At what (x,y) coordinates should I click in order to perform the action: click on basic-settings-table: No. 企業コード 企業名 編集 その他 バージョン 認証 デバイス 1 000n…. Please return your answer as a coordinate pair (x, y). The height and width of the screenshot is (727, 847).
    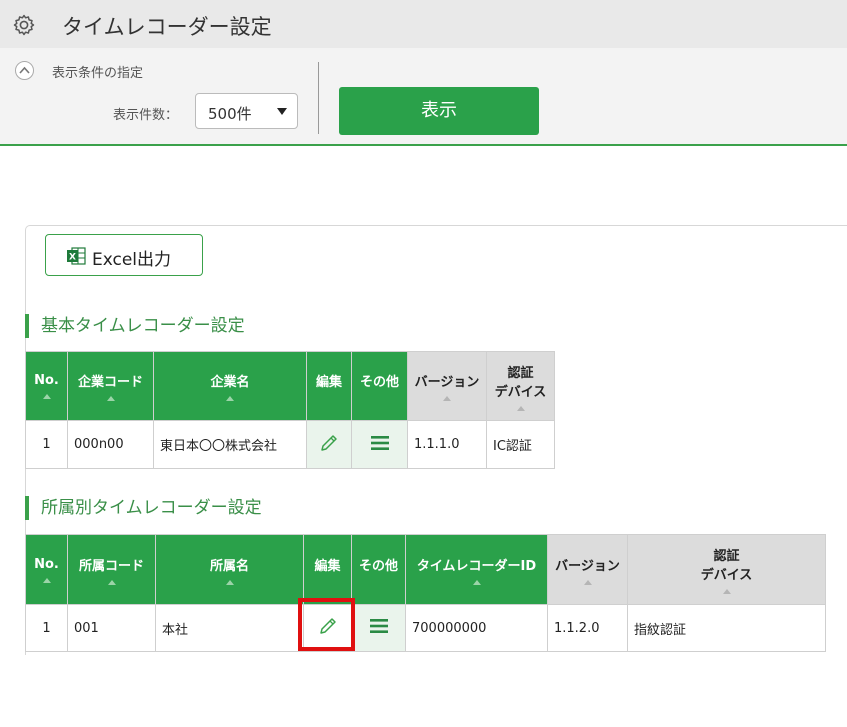
    Looking at the image, I should click on (290, 410).